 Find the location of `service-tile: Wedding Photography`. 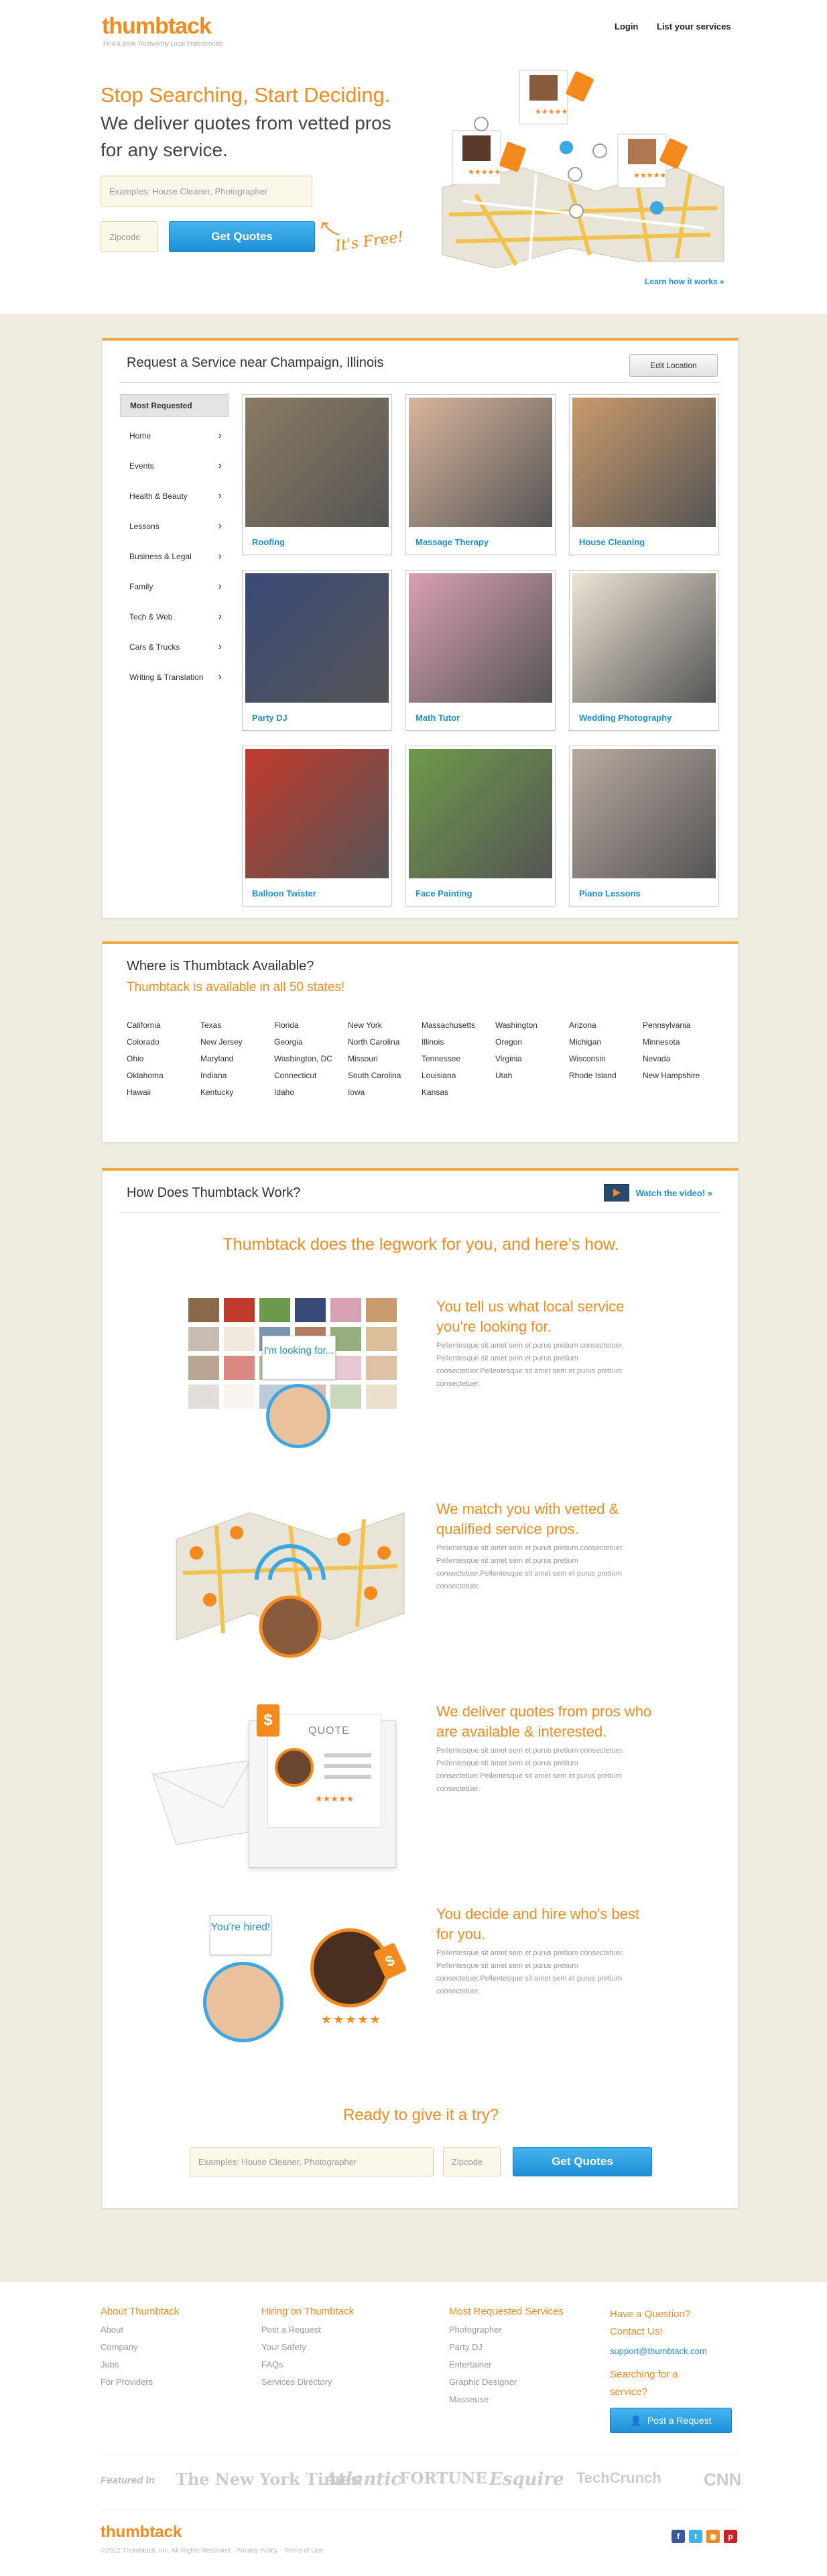

service-tile: Wedding Photography is located at coordinates (644, 650).